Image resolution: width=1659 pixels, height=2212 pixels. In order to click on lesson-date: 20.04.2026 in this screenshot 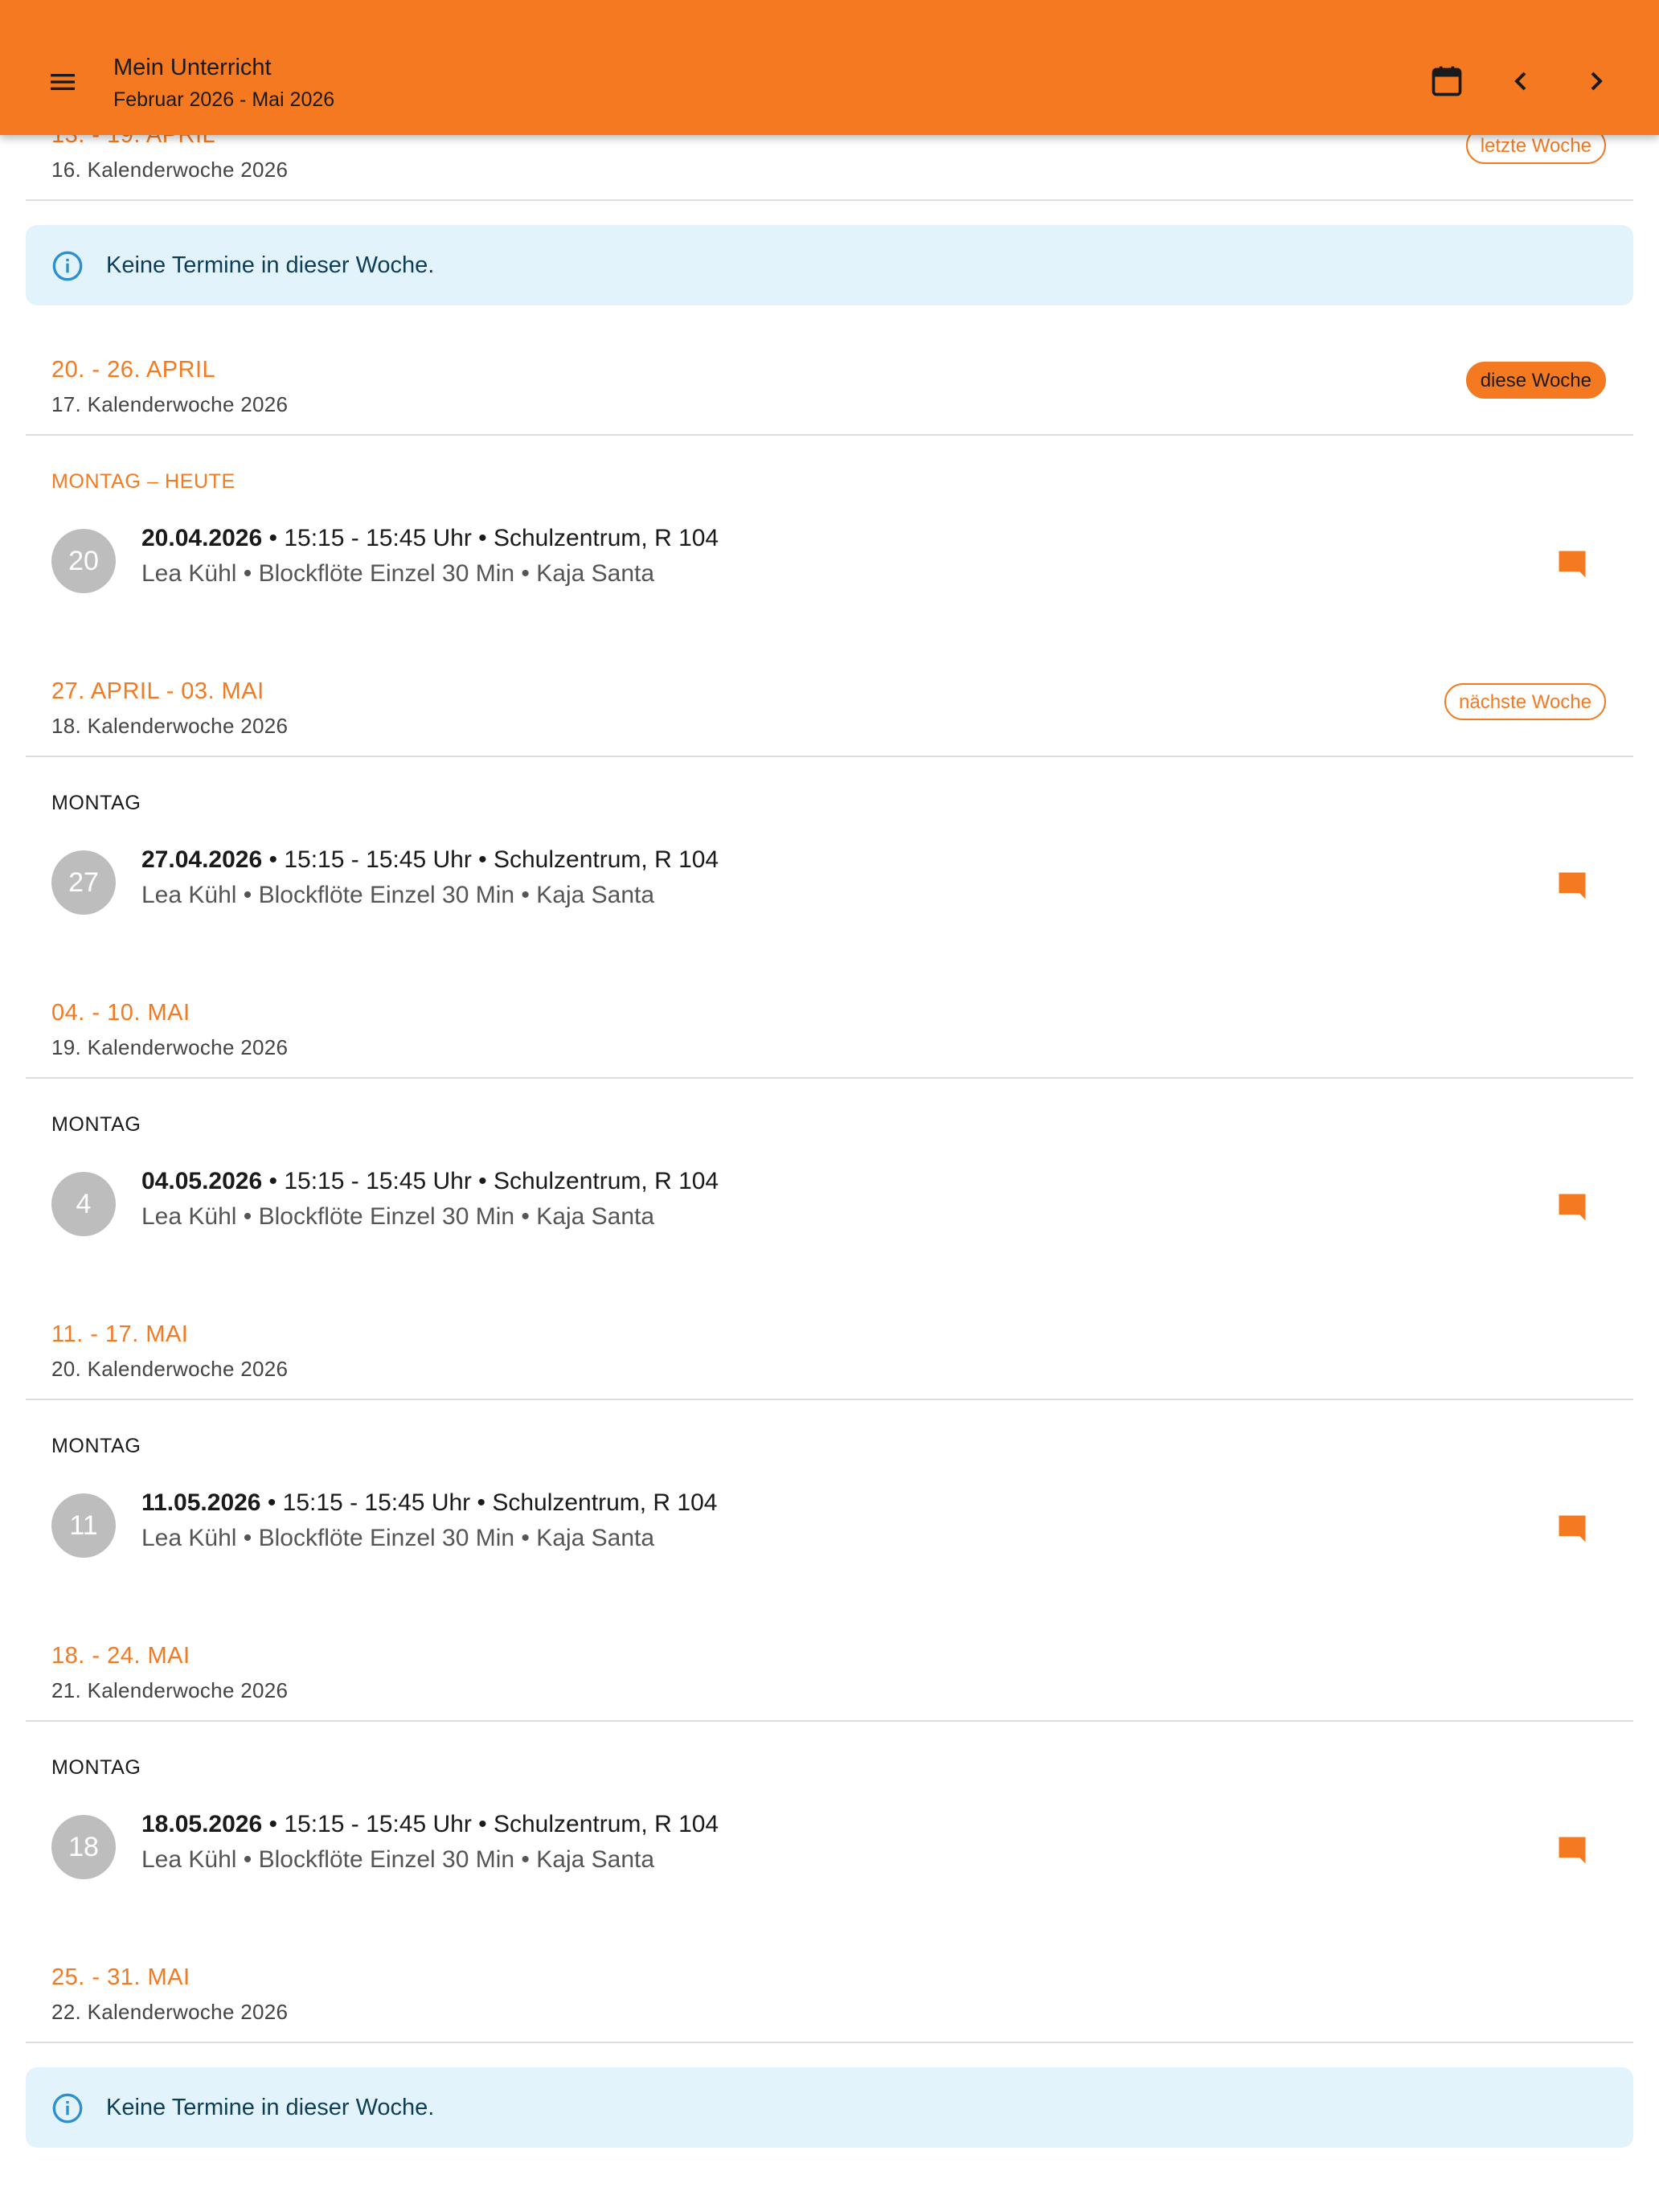, I will do `click(202, 538)`.